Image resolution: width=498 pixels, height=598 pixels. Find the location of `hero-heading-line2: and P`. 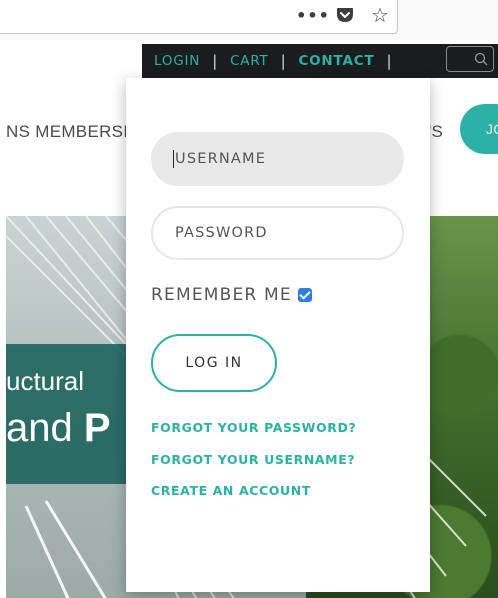

hero-heading-line2: and P is located at coordinates (58, 428).